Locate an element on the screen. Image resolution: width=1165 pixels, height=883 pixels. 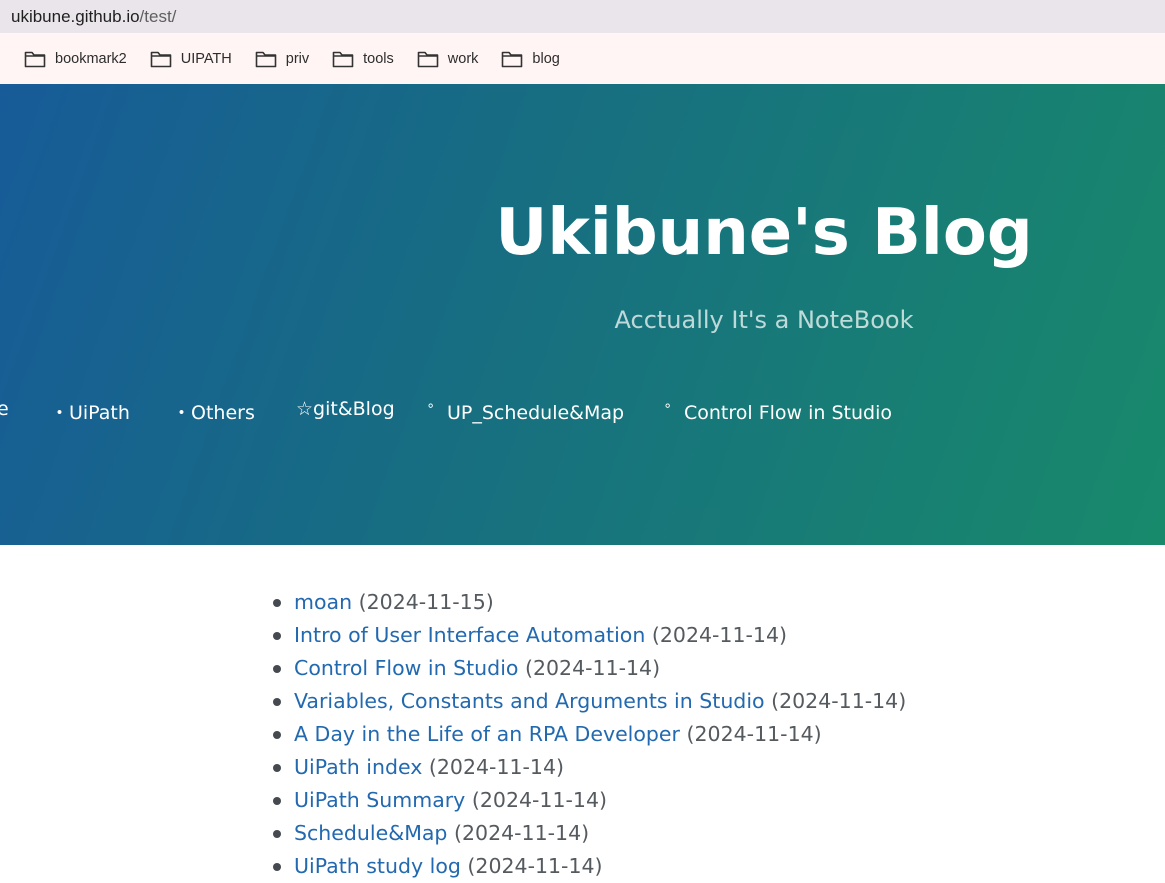
post-date: (2024-11-15) is located at coordinates (426, 602).